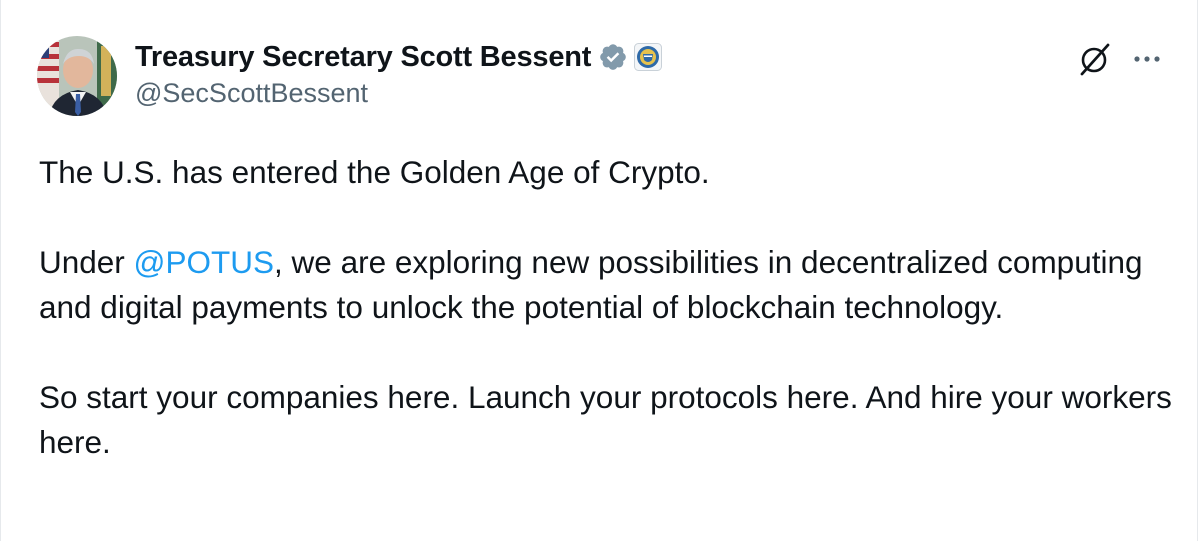 The image size is (1200, 541). I want to click on mention-link: @POTUS, so click(204, 262).